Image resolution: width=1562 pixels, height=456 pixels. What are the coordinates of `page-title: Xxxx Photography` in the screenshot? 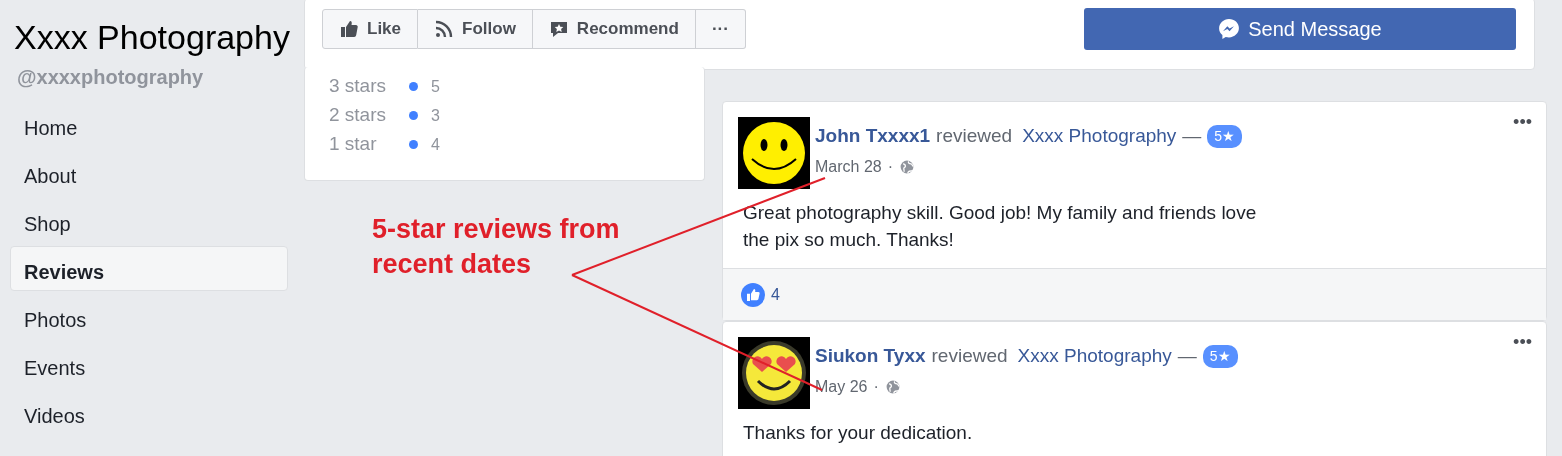 It's located at (151, 37).